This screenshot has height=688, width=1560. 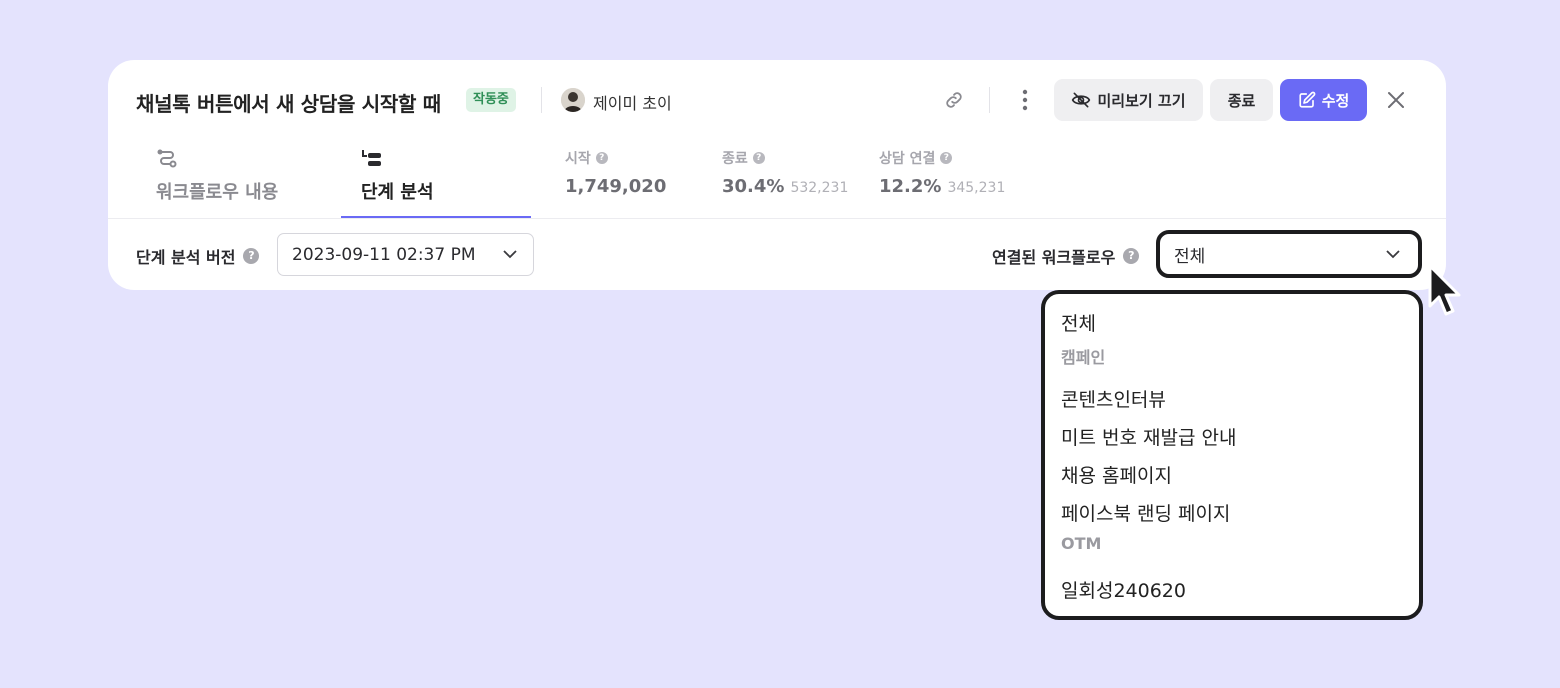 What do you see at coordinates (1190, 256) in the screenshot?
I see `workflow-select-value: 전체` at bounding box center [1190, 256].